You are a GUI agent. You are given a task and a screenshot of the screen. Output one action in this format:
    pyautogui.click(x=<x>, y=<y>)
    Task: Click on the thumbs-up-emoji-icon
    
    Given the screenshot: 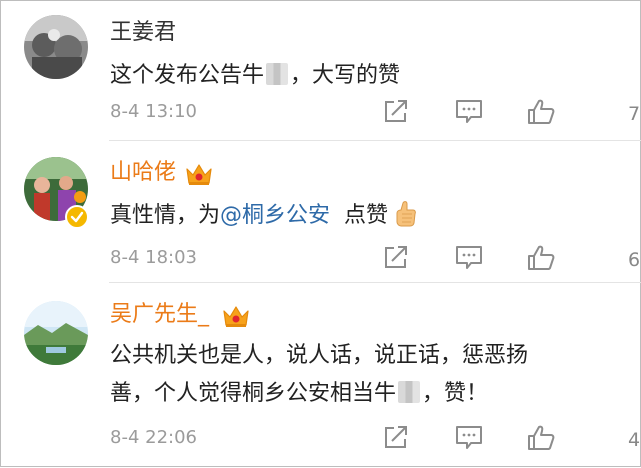 What is the action you would take?
    pyautogui.click(x=405, y=220)
    